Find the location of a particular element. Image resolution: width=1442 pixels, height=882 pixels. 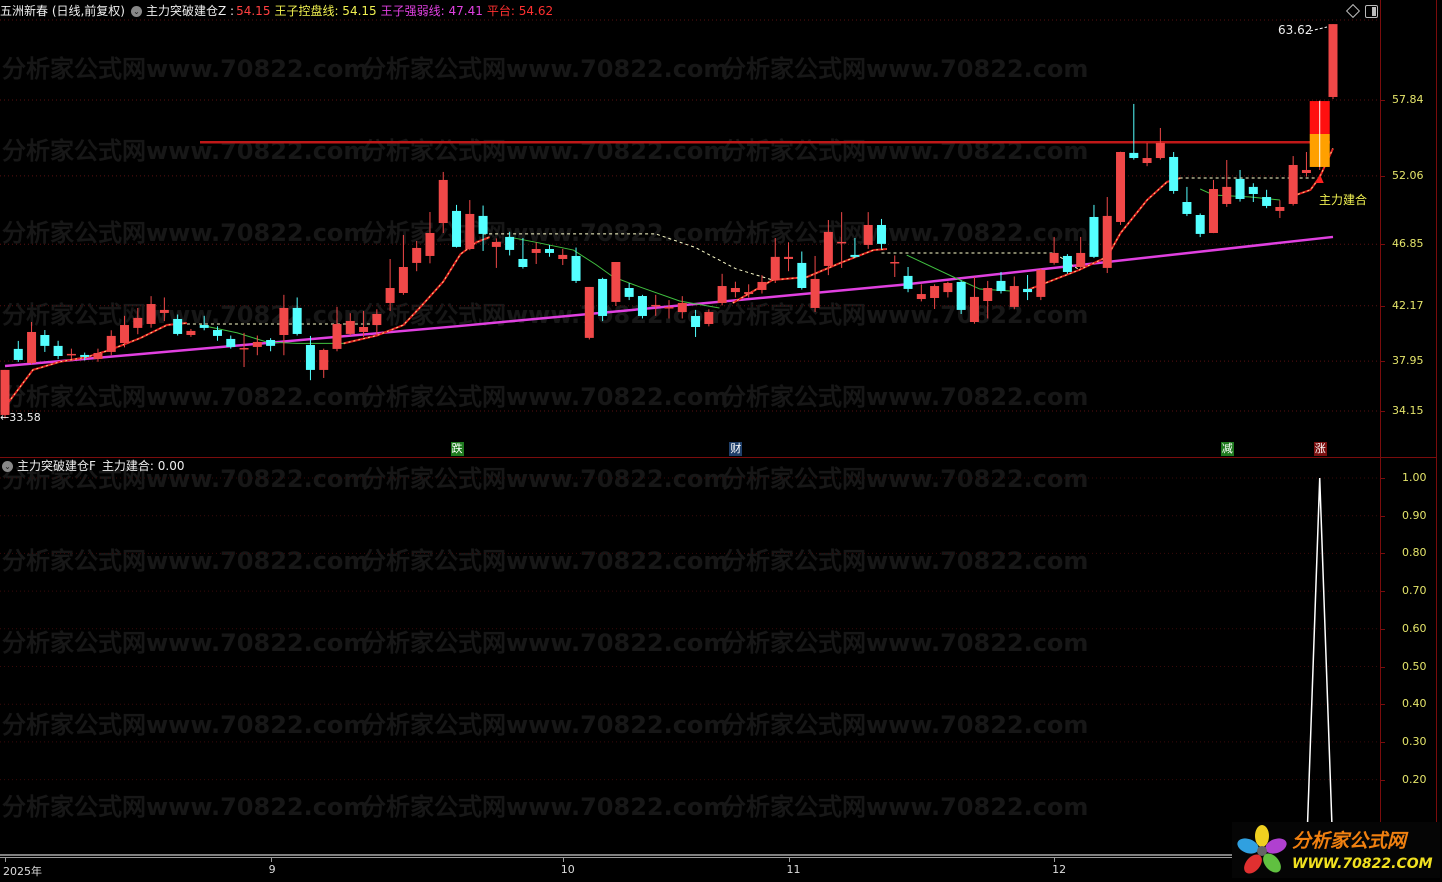

indicator-tick-label: 0.30 is located at coordinates (1414, 741).